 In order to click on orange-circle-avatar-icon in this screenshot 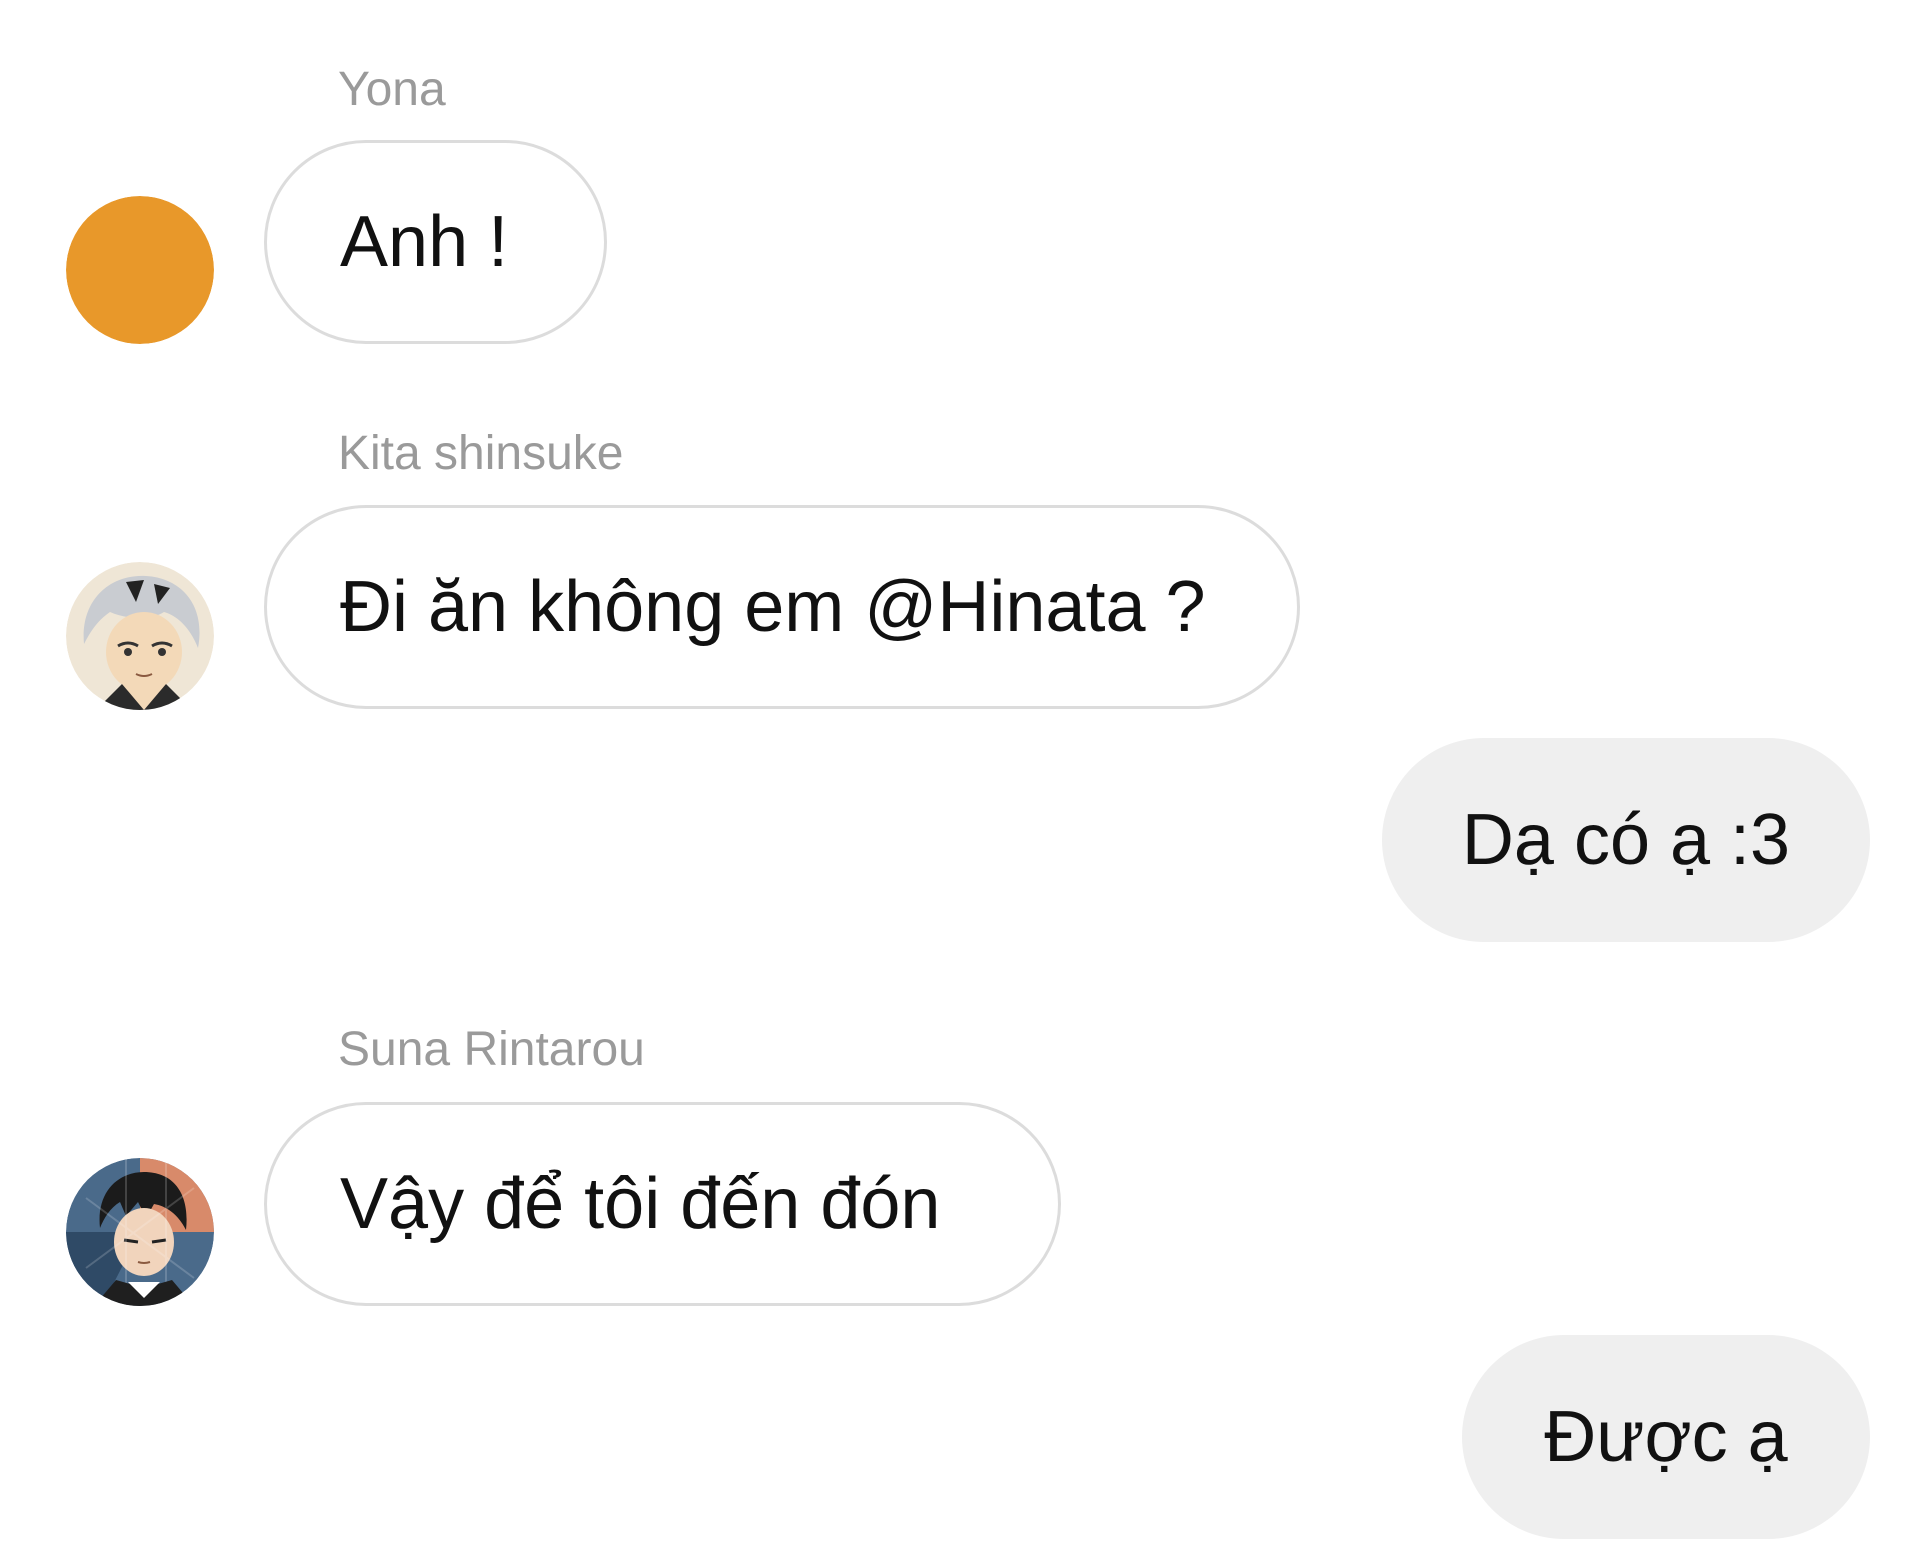, I will do `click(140, 270)`.